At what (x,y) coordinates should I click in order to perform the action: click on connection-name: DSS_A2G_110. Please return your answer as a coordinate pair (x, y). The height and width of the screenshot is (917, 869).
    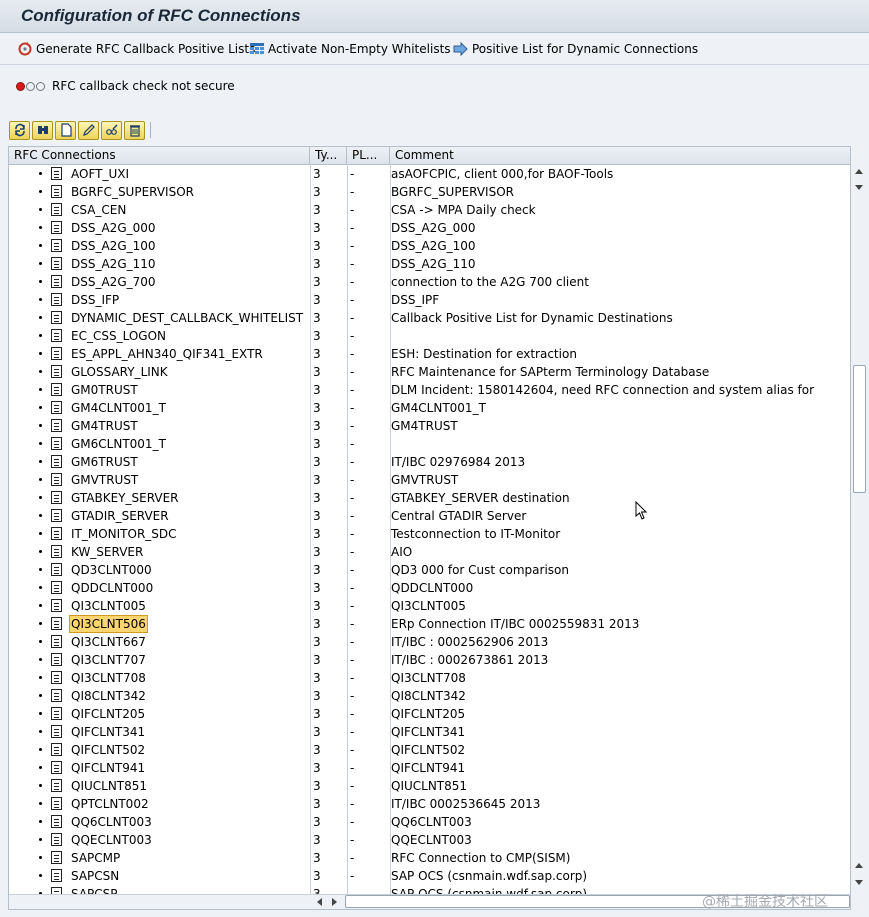
    Looking at the image, I should click on (113, 264).